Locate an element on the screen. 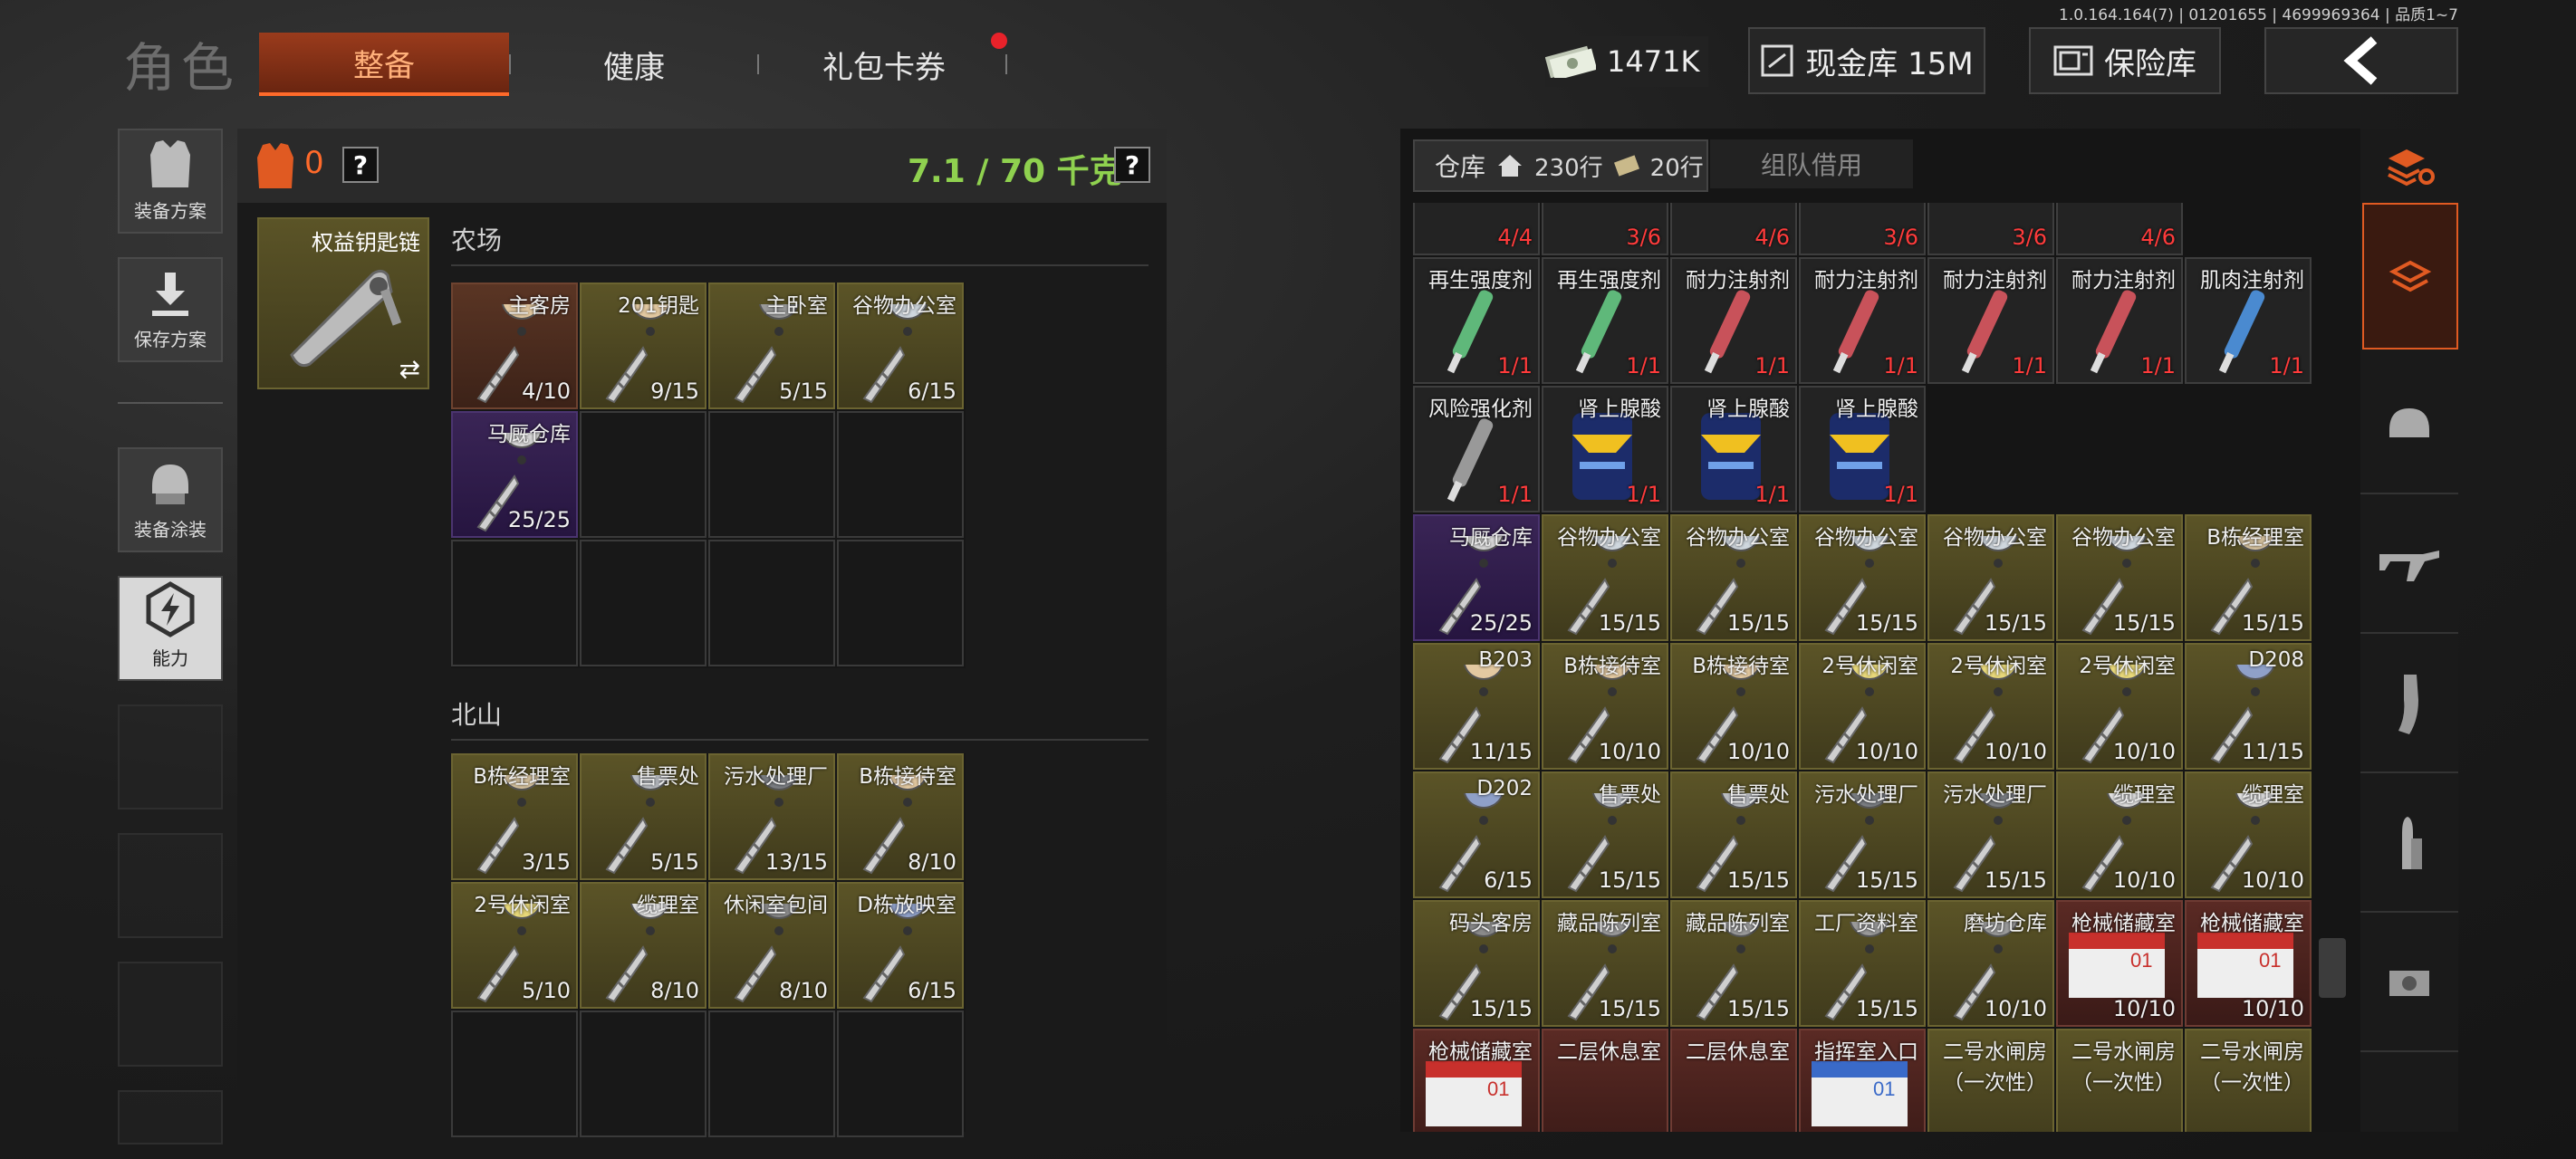 This screenshot has width=2576, height=1159. keychain-slot: 权益钥匙链 ⇄ is located at coordinates (343, 303).